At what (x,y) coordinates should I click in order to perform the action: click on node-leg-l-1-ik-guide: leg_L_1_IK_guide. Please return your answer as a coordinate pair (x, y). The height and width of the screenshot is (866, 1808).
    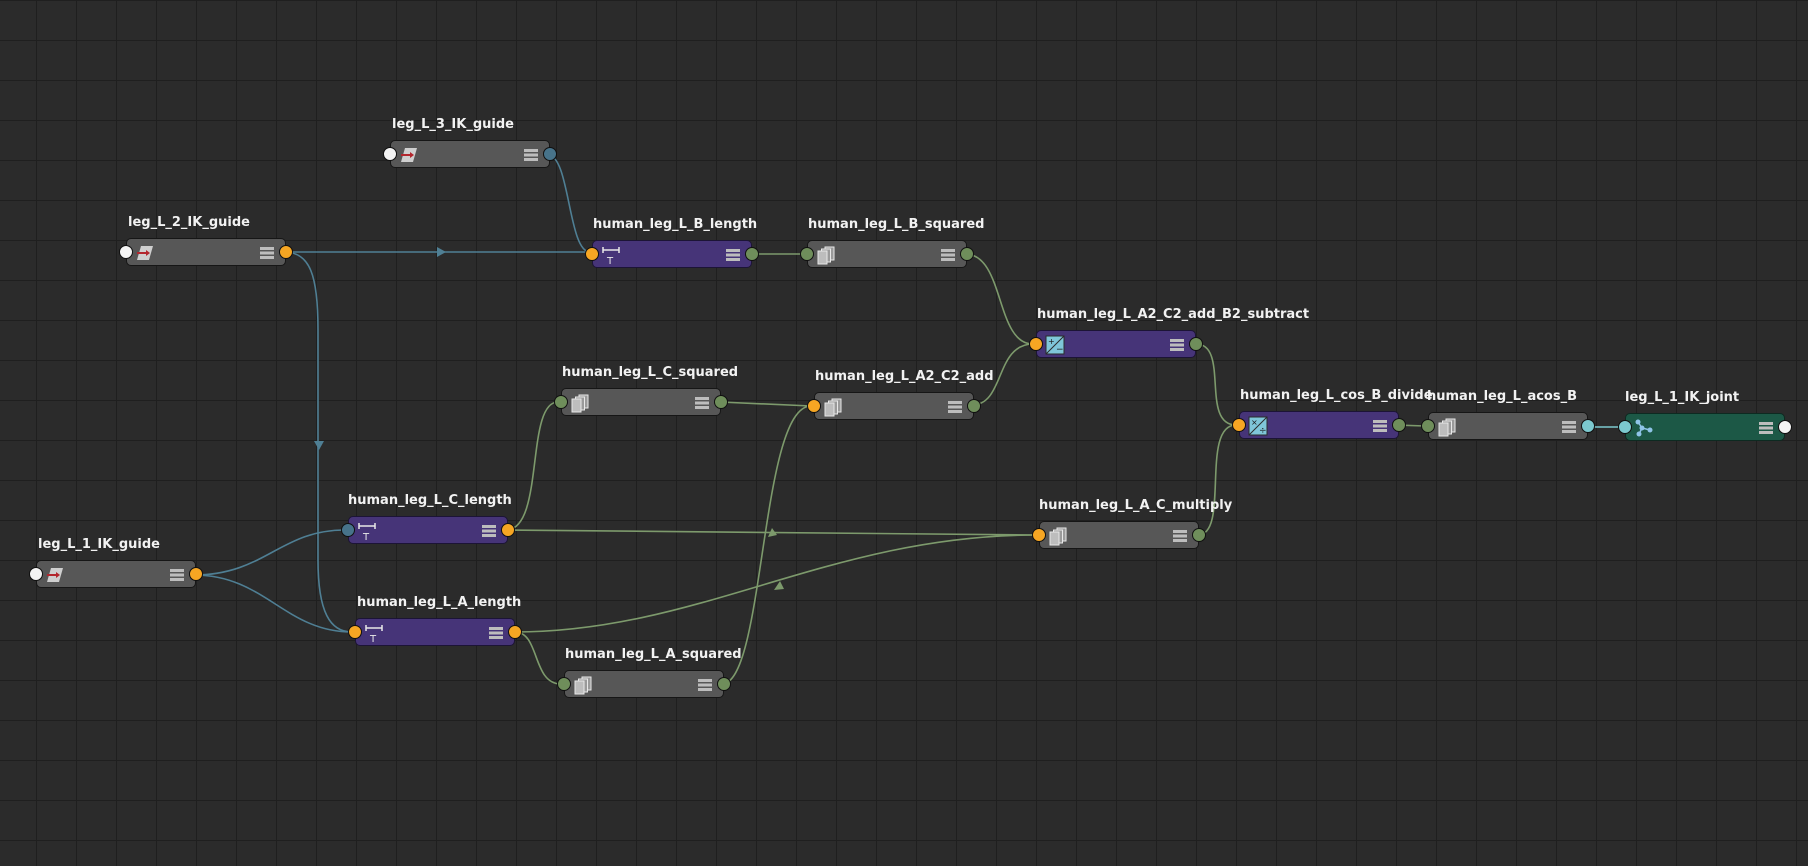
    Looking at the image, I should click on (114, 563).